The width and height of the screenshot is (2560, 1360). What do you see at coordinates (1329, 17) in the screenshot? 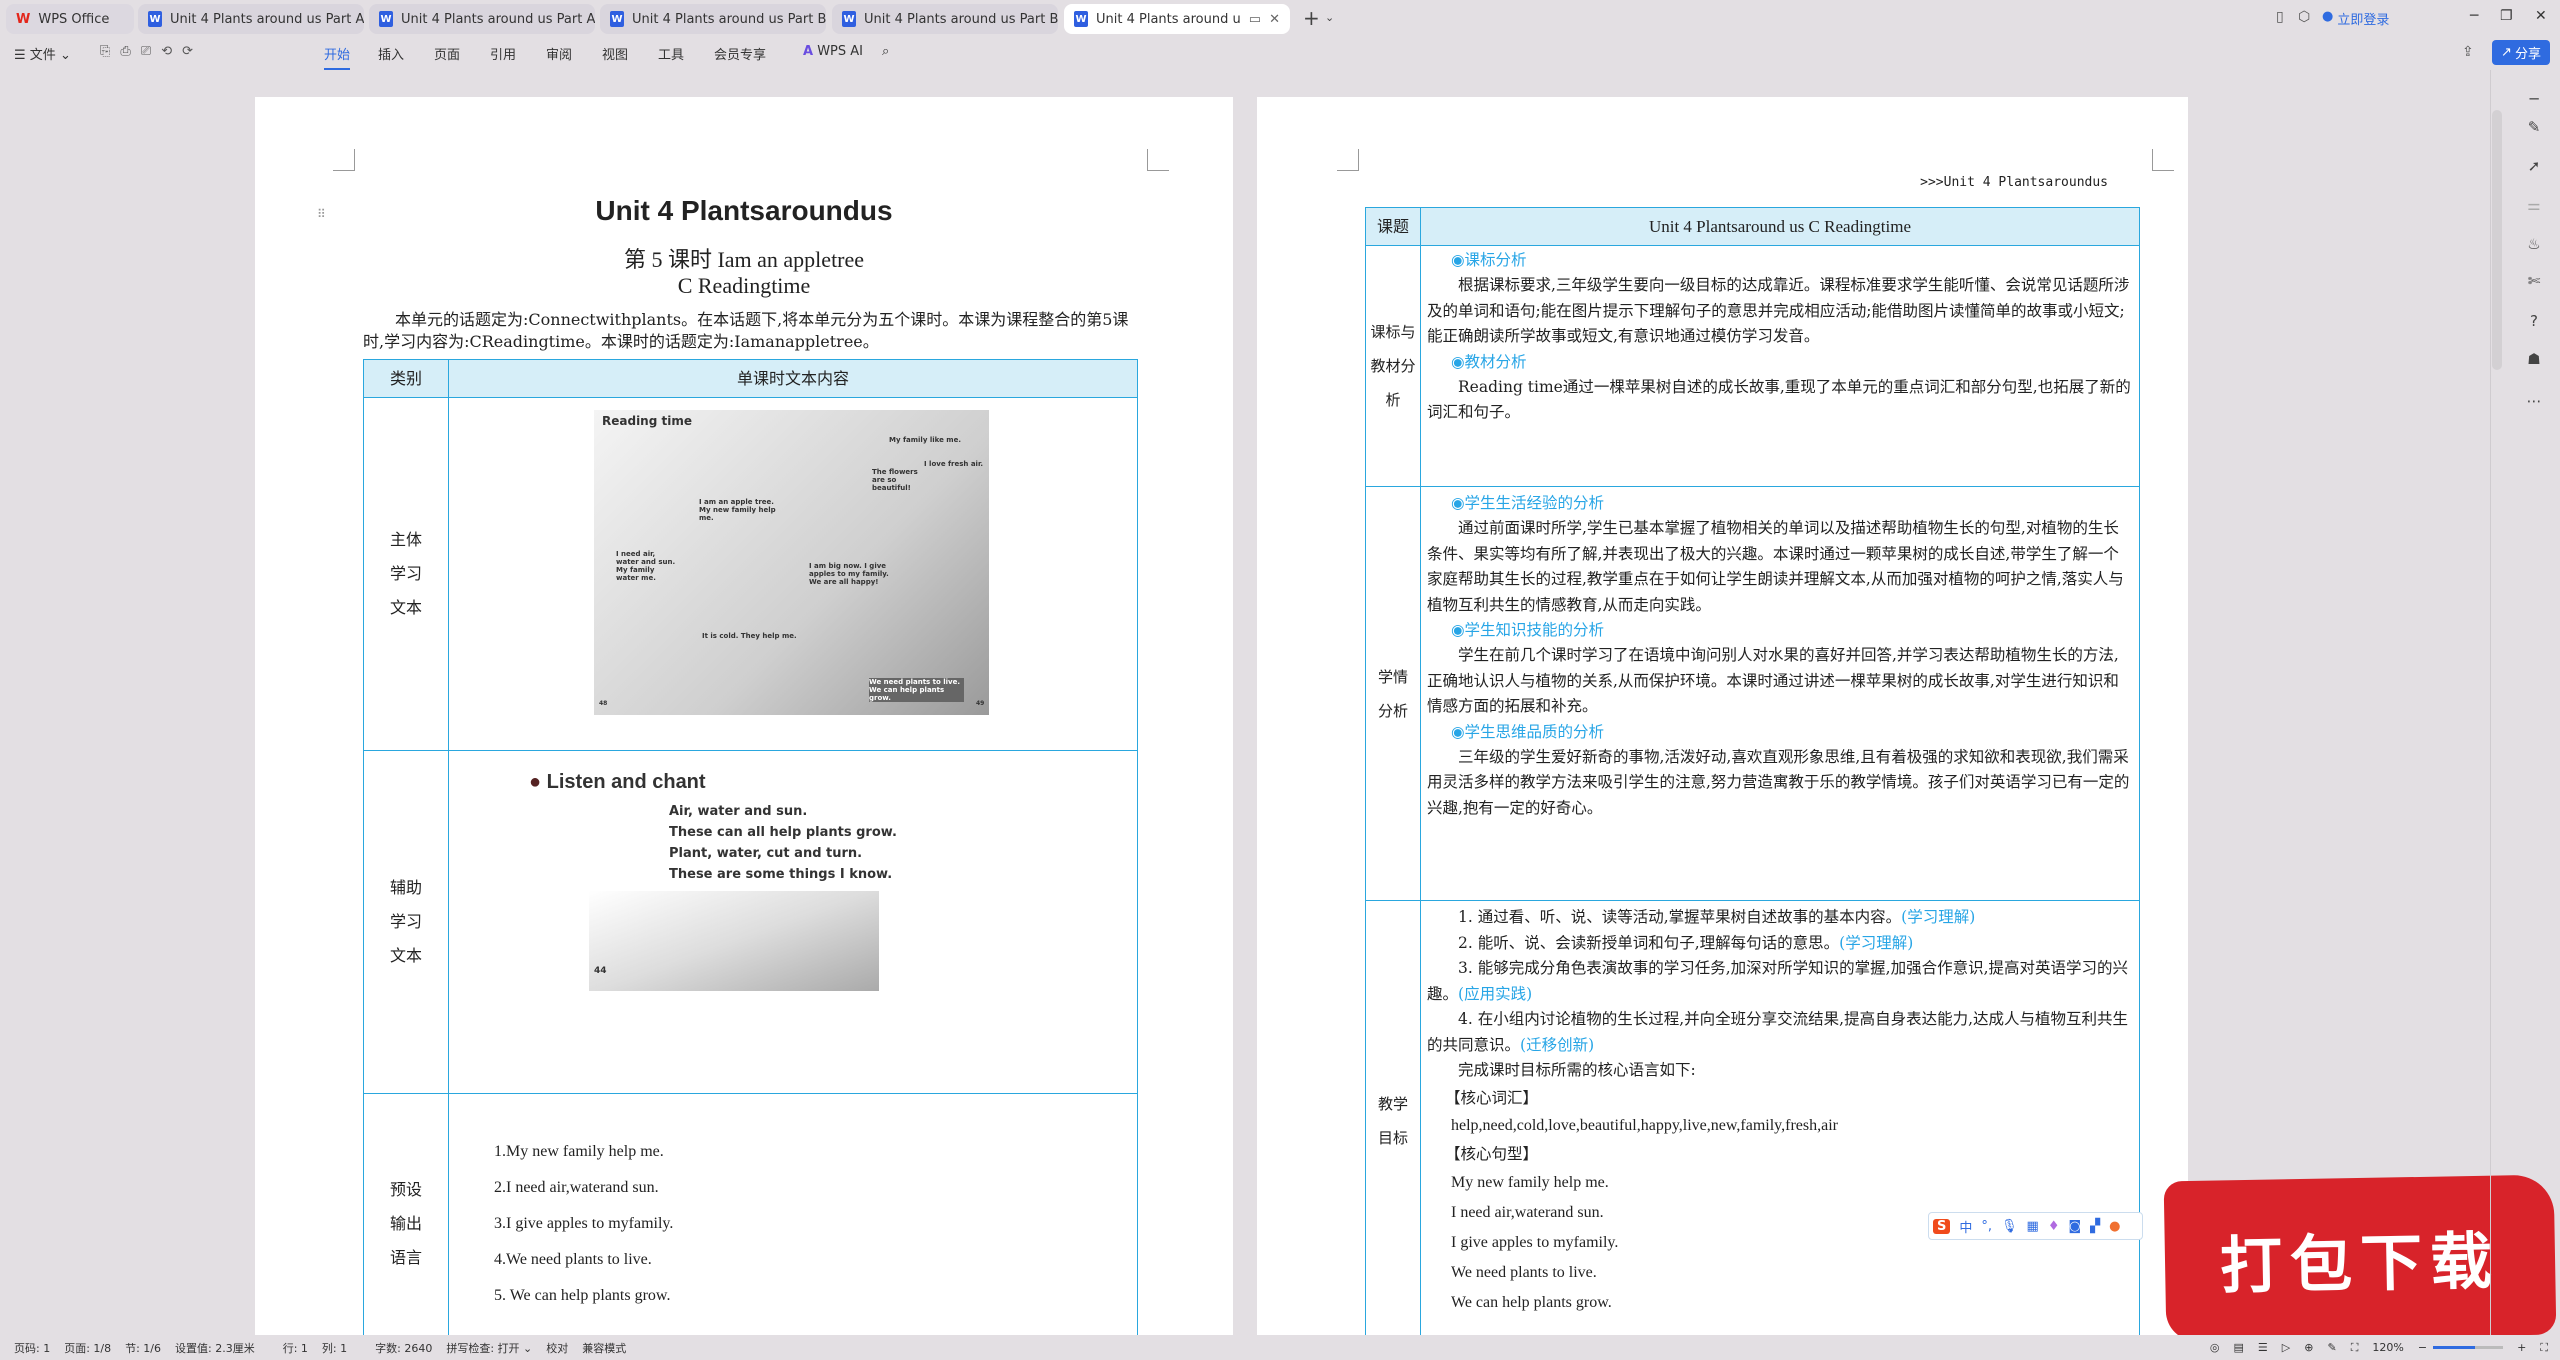
I see `tab-list-chevron-icon: ⌄` at bounding box center [1329, 17].